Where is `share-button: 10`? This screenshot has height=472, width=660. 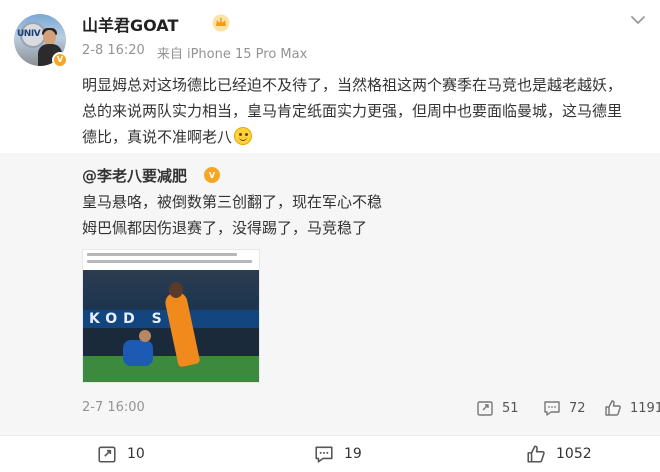
share-button: 10 is located at coordinates (121, 454).